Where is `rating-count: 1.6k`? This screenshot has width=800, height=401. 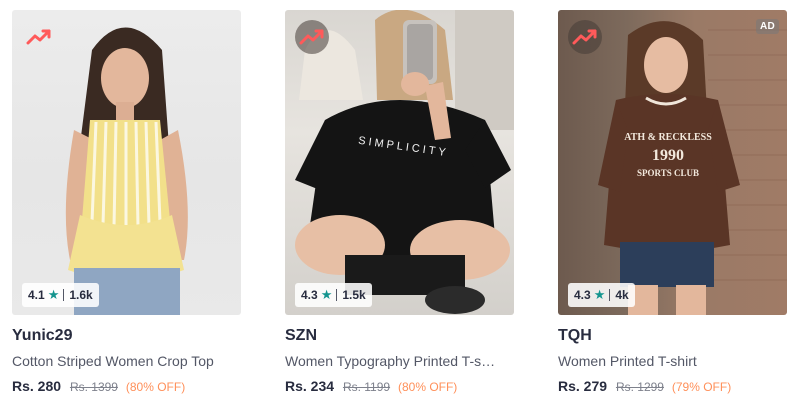 rating-count: 1.6k is located at coordinates (81, 295).